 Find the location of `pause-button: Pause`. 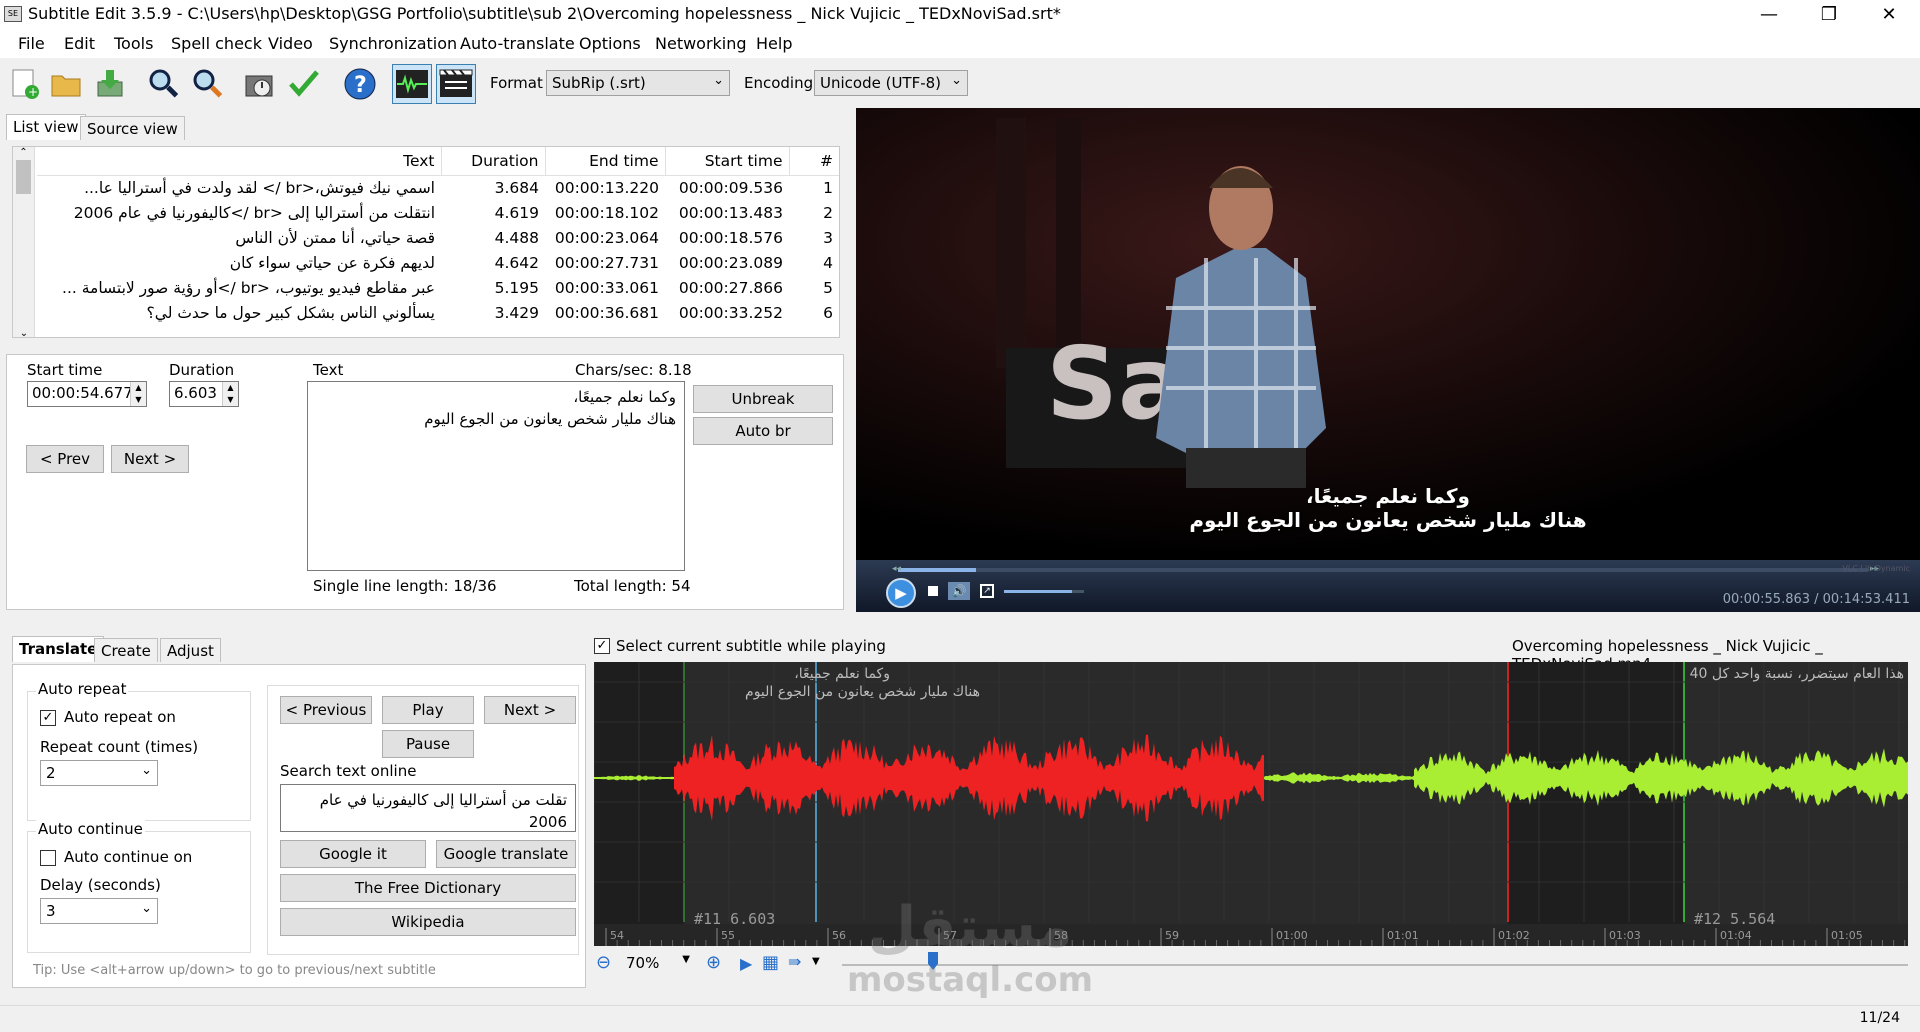

pause-button: Pause is located at coordinates (428, 744).